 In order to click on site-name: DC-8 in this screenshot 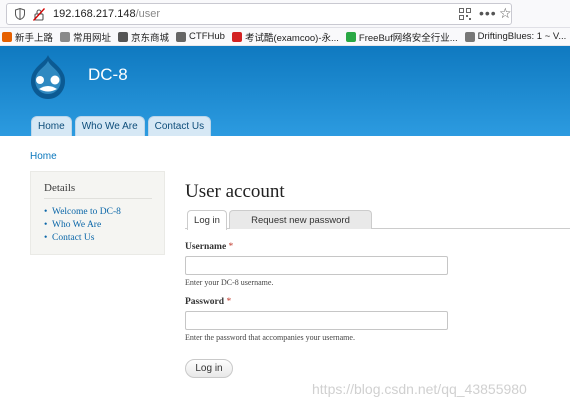, I will do `click(108, 75)`.